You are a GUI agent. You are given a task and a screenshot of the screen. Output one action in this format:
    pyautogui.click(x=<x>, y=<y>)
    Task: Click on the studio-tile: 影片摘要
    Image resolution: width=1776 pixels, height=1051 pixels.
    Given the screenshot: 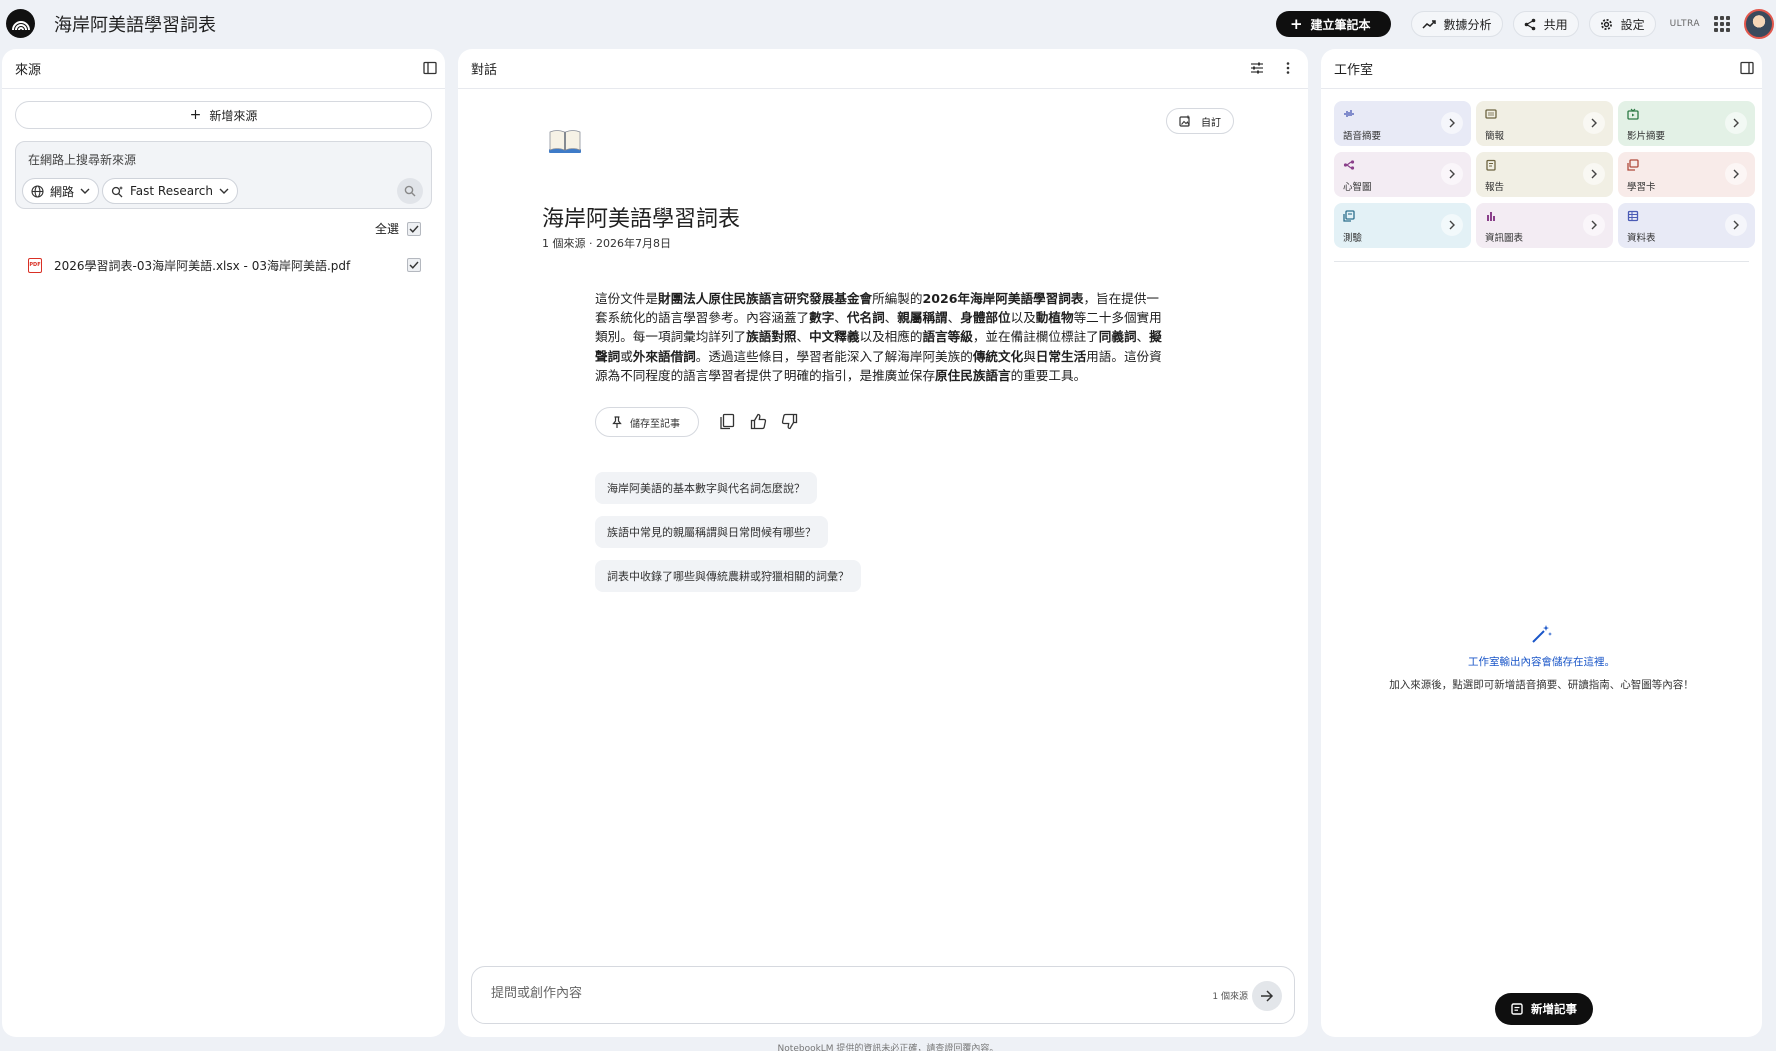 What is the action you would take?
    pyautogui.click(x=1686, y=123)
    